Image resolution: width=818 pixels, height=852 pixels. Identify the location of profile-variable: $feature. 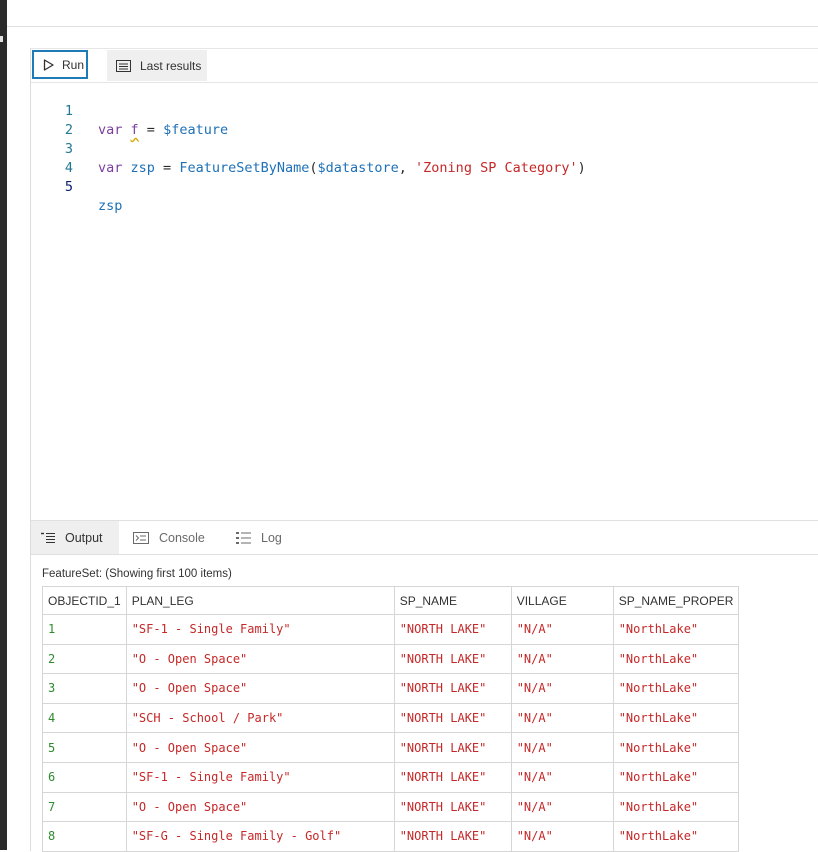
(196, 130).